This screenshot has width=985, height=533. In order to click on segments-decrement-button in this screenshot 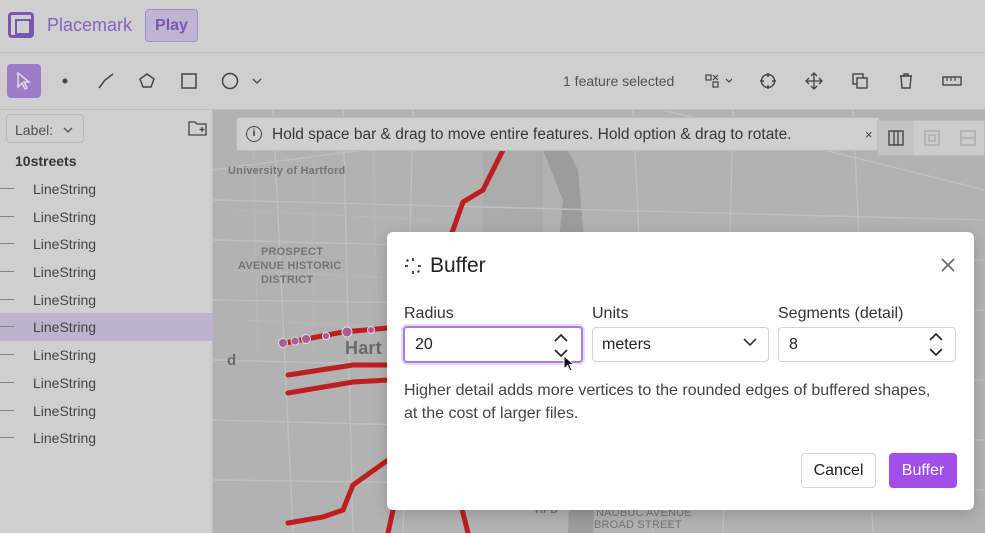, I will do `click(936, 352)`.